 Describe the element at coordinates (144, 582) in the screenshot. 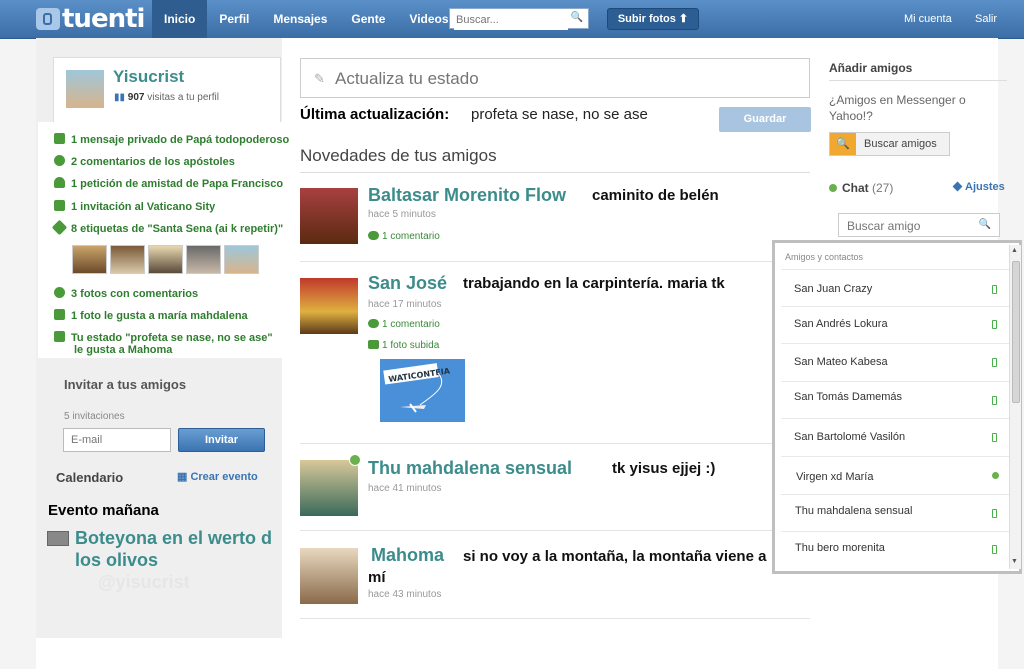

I see `watermark: @yisucrist` at that location.